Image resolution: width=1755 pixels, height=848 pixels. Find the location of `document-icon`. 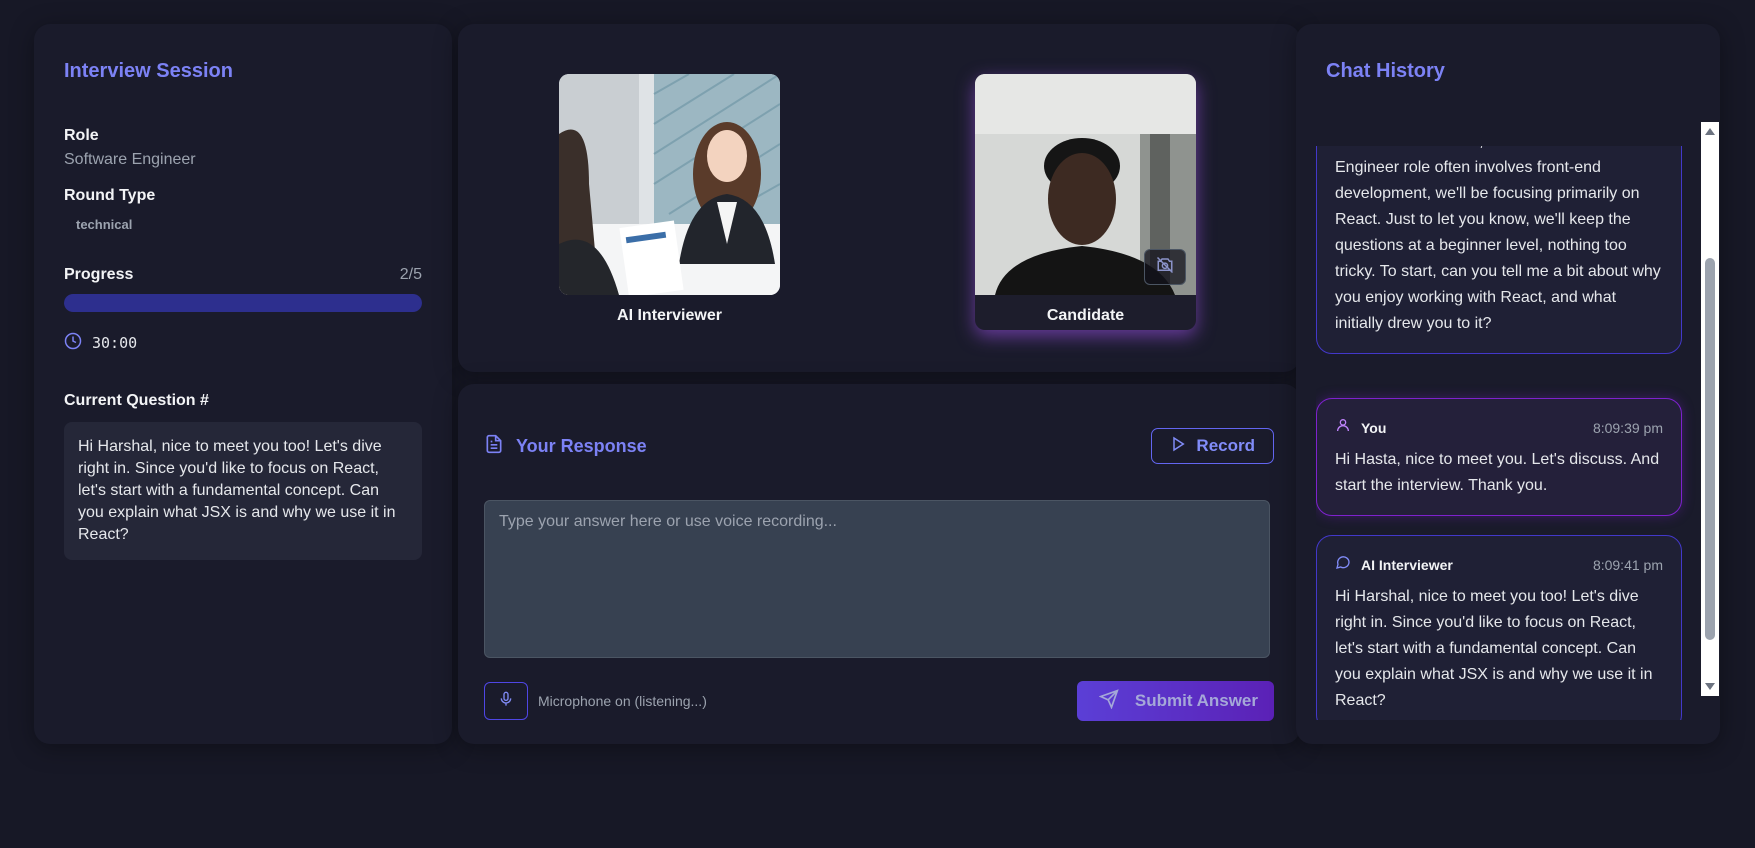

document-icon is located at coordinates (494, 446).